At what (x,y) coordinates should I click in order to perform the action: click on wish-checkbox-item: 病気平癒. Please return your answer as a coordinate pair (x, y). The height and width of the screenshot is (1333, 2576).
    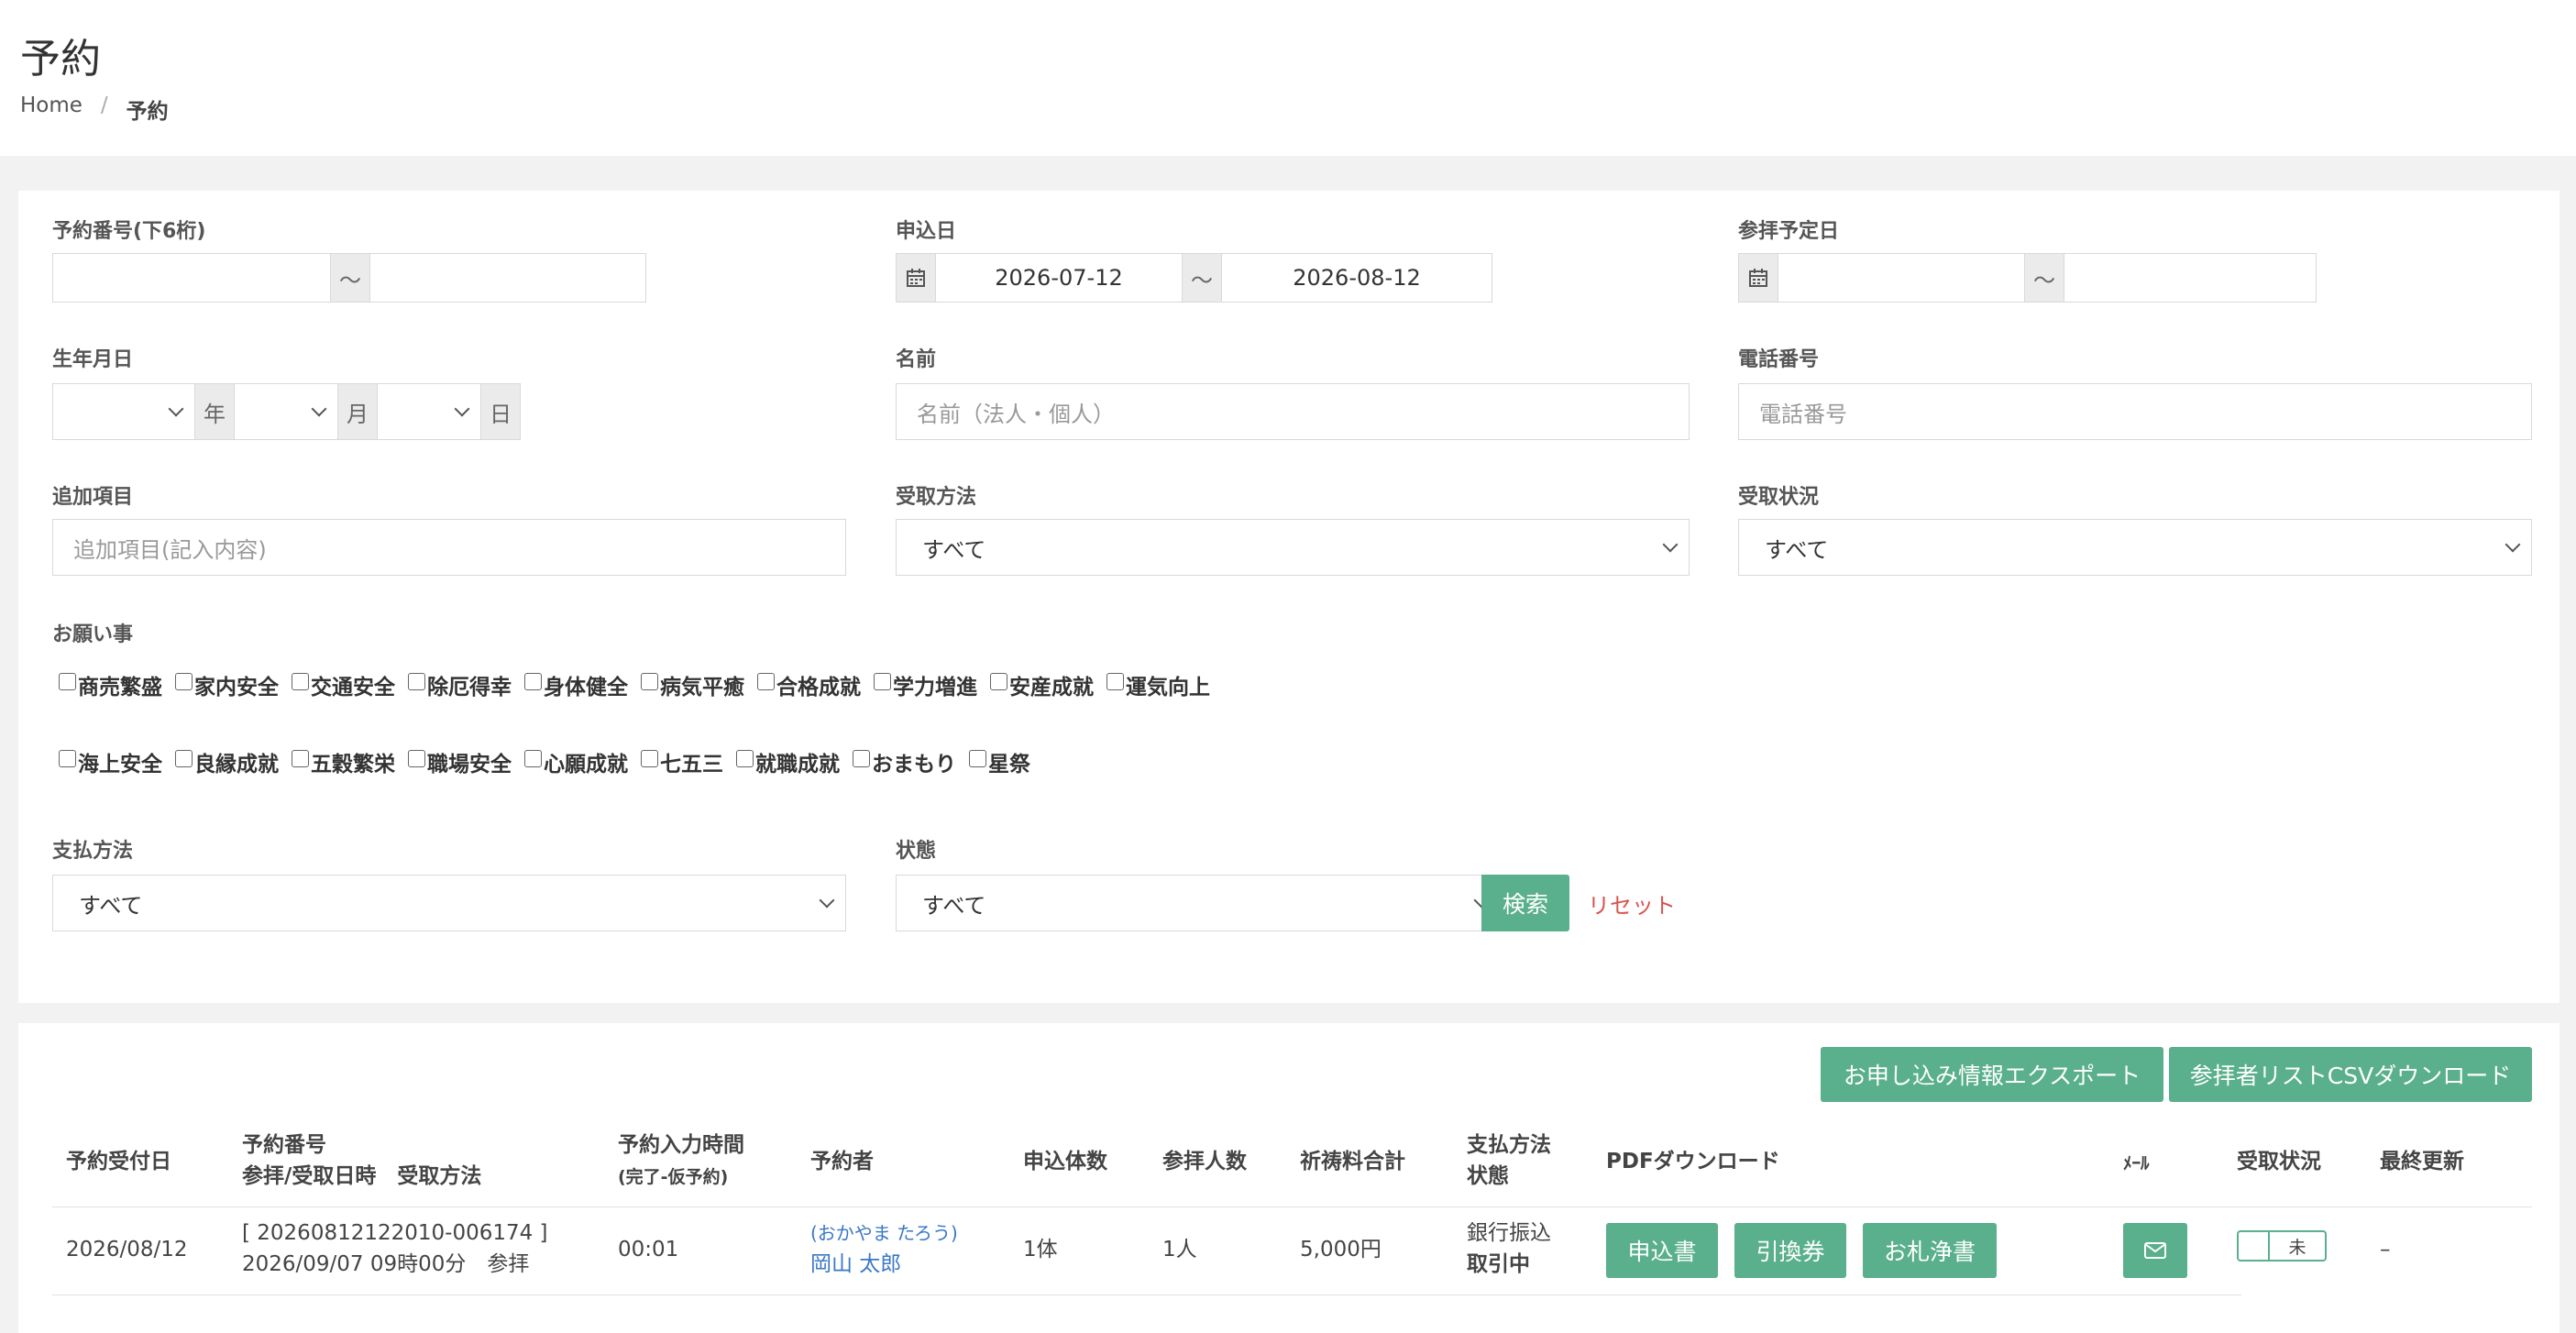
    Looking at the image, I should click on (692, 684).